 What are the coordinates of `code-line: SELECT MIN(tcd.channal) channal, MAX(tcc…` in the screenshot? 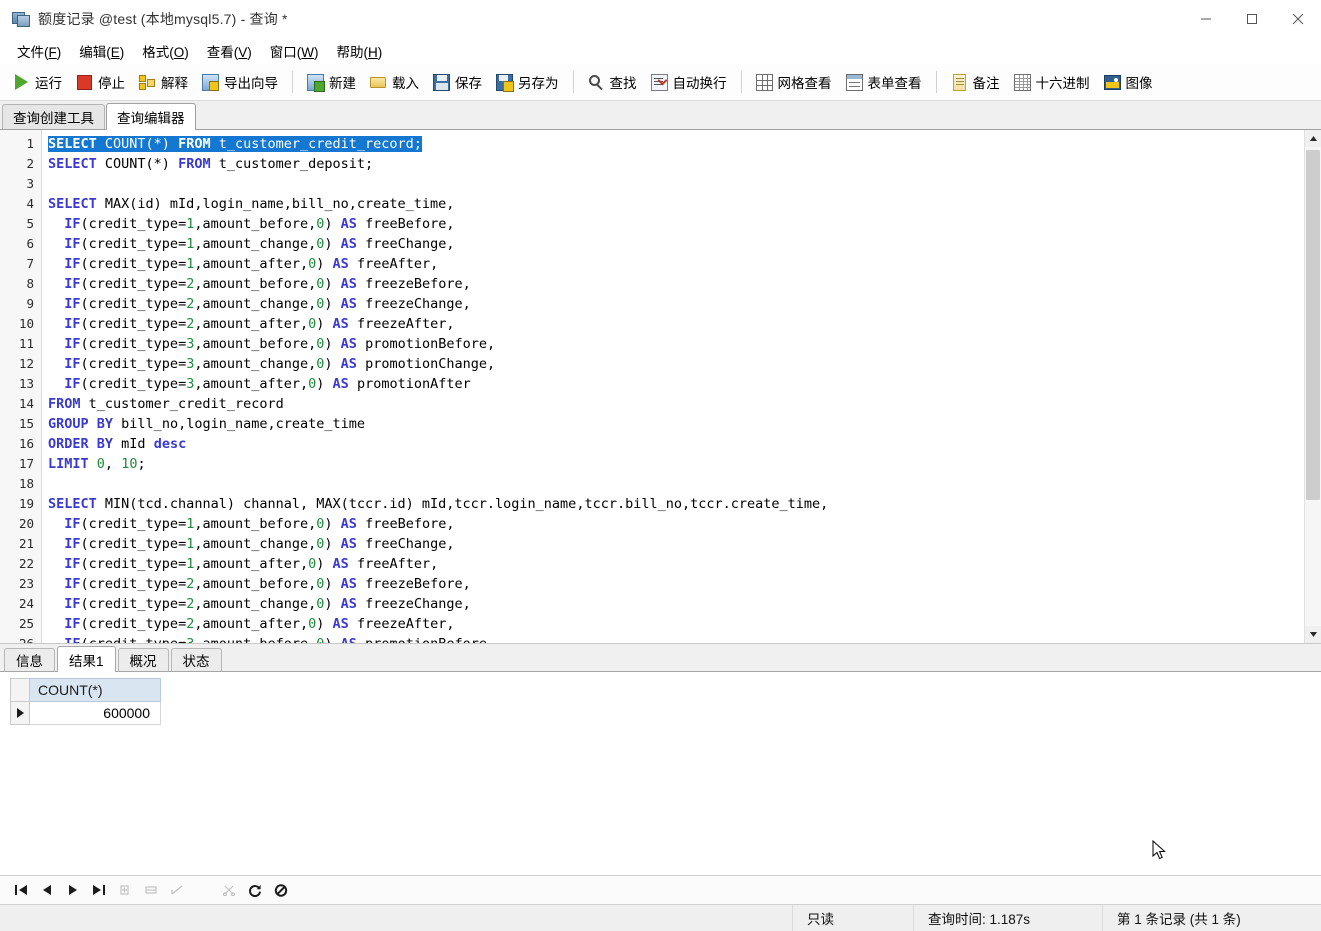 It's located at (684, 504).